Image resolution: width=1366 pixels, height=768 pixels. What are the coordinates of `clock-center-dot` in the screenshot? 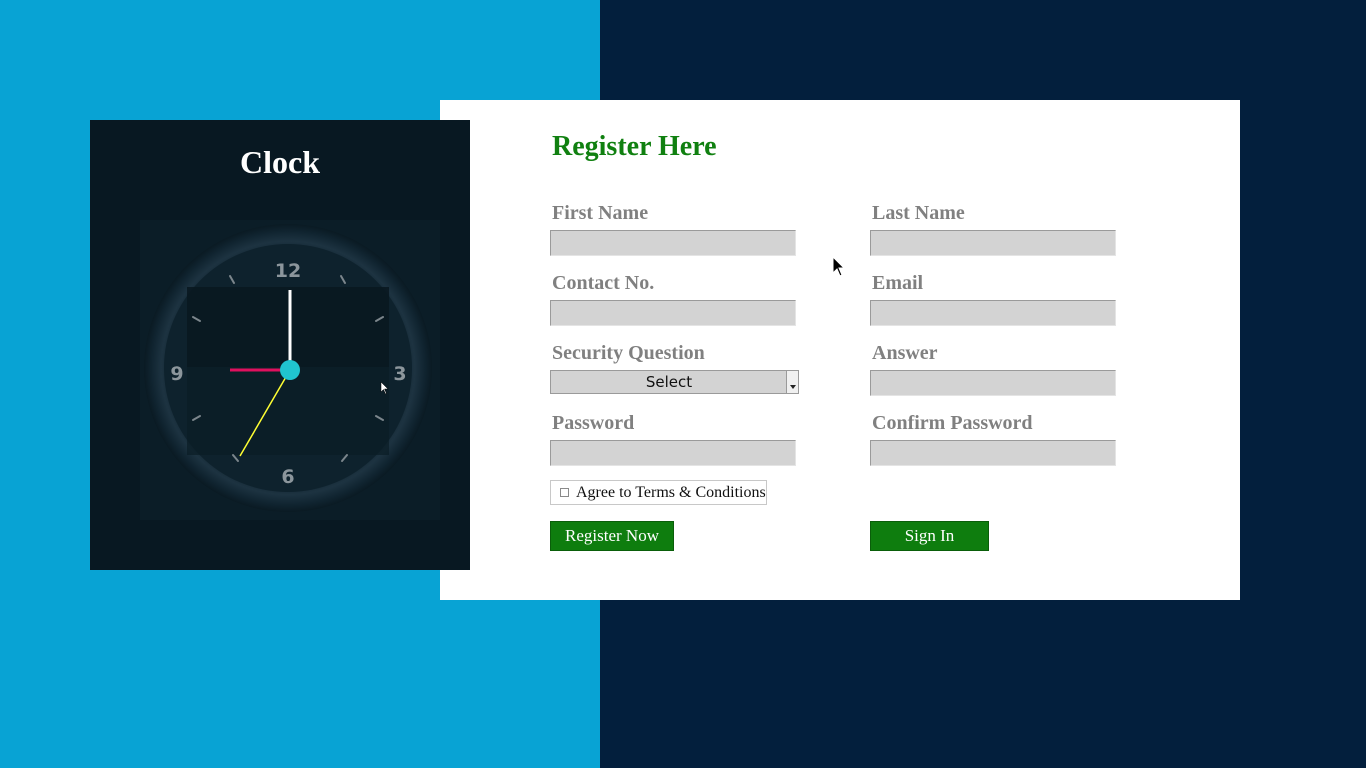 It's located at (290, 370).